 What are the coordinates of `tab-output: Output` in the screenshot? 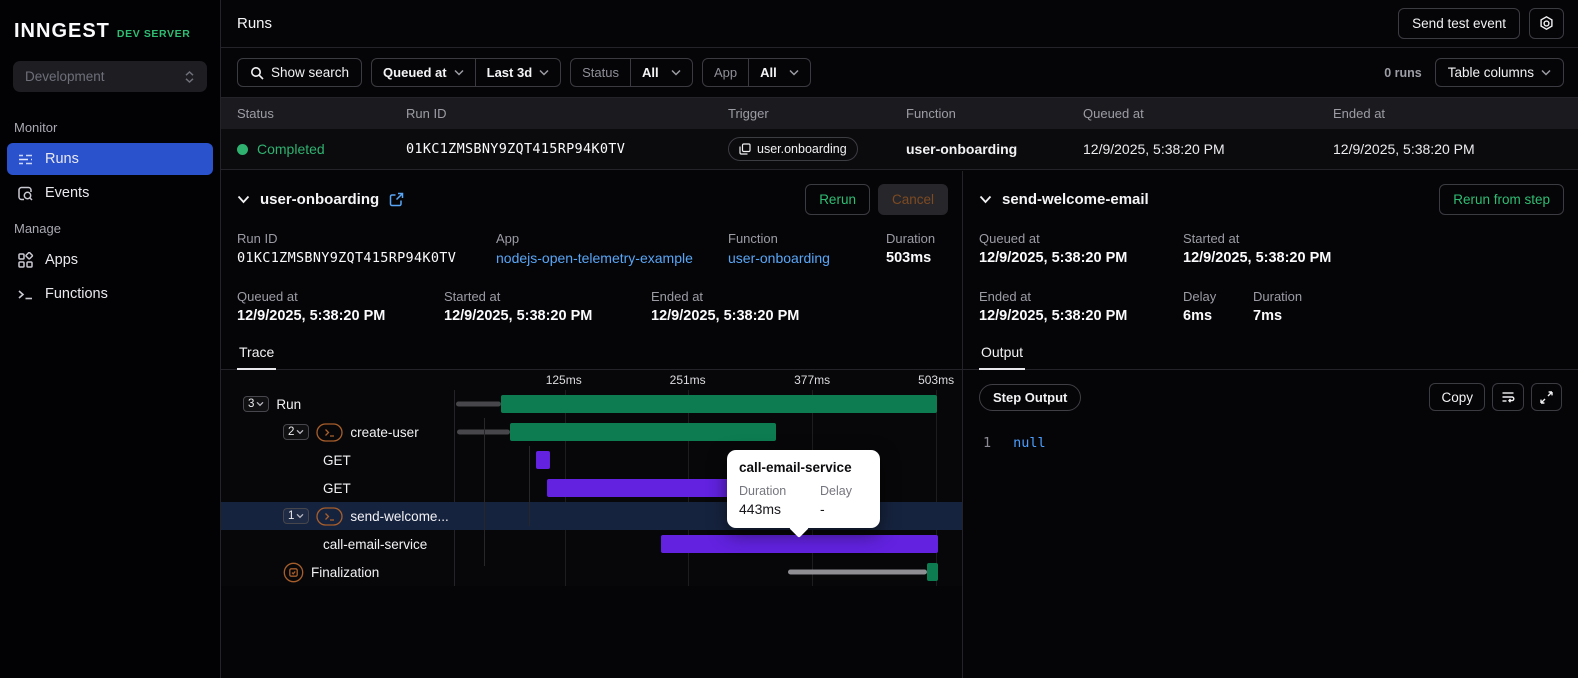 It's located at (1002, 354).